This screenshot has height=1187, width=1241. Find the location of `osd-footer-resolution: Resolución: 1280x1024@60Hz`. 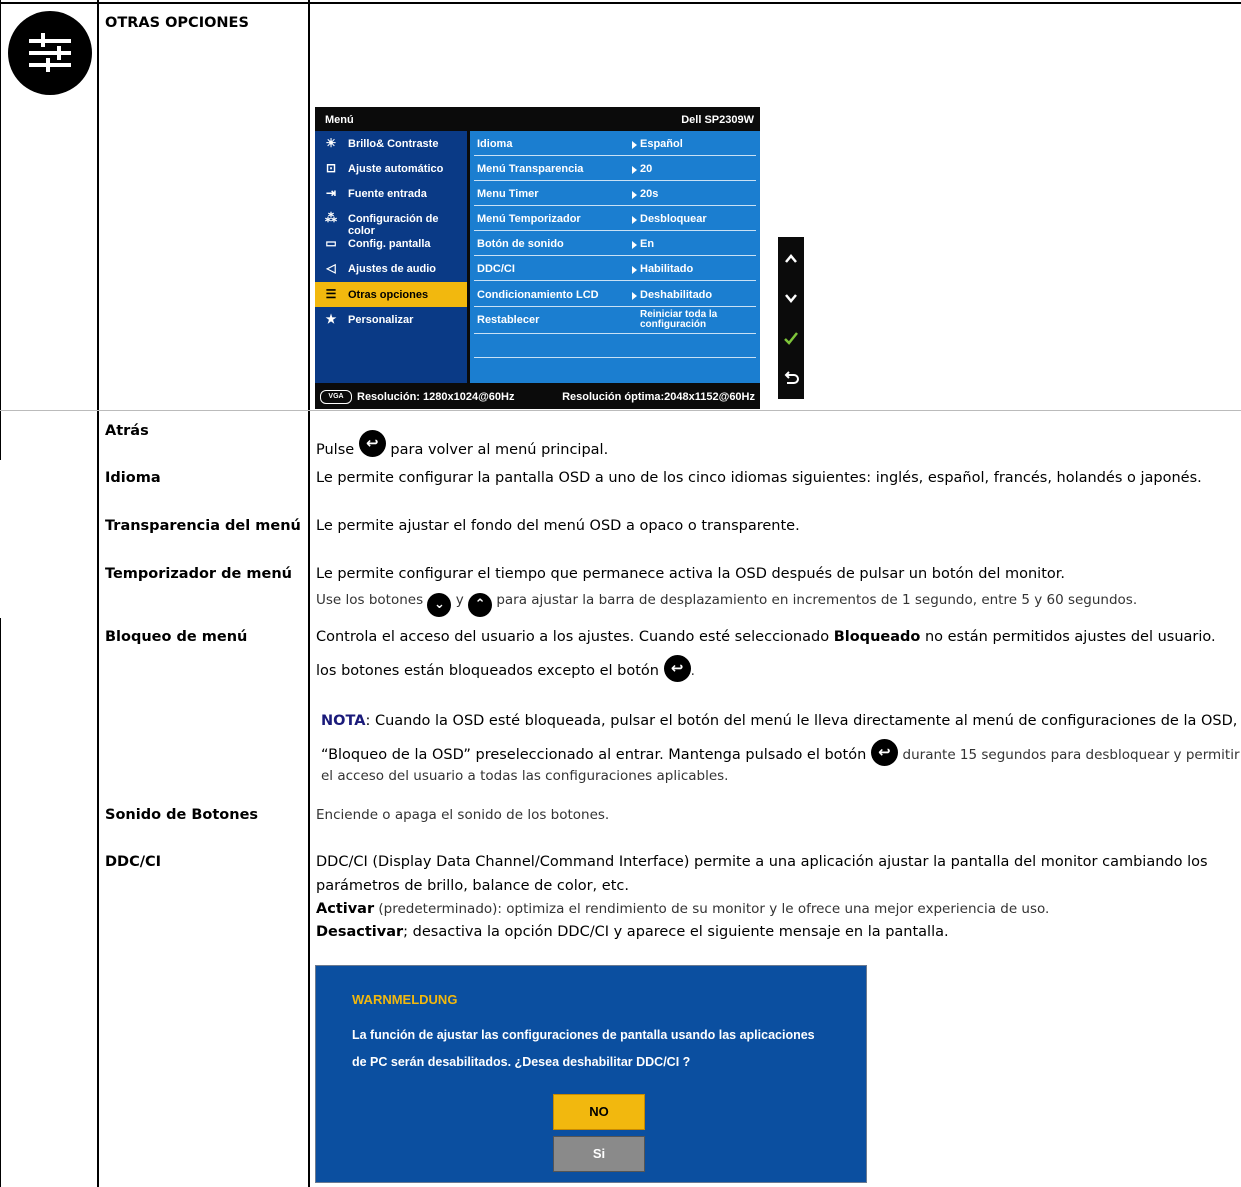

osd-footer-resolution: Resolución: 1280x1024@60Hz is located at coordinates (436, 397).